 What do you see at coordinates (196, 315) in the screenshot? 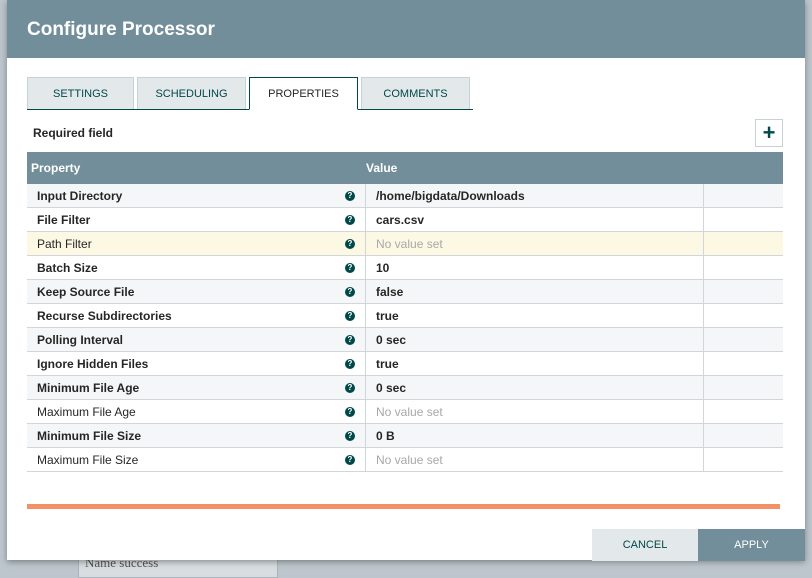
I see `property-name-cell: Recurse Subdirectories?` at bounding box center [196, 315].